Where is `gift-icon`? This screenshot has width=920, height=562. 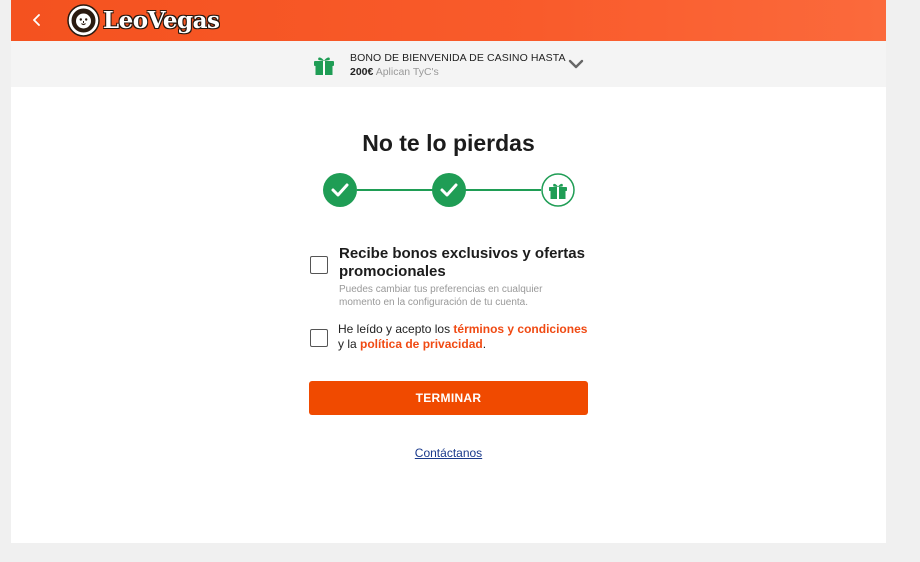 gift-icon is located at coordinates (324, 66).